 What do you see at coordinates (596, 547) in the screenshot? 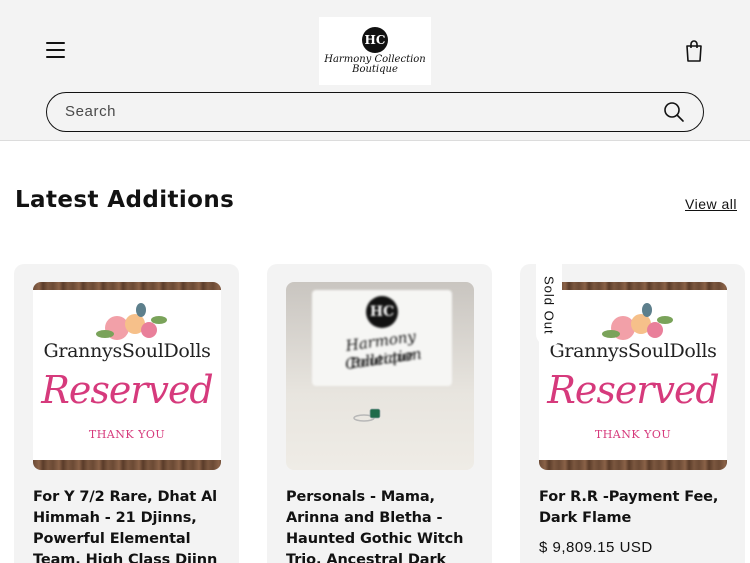
I see `product-price: $ 9,809.15 USD` at bounding box center [596, 547].